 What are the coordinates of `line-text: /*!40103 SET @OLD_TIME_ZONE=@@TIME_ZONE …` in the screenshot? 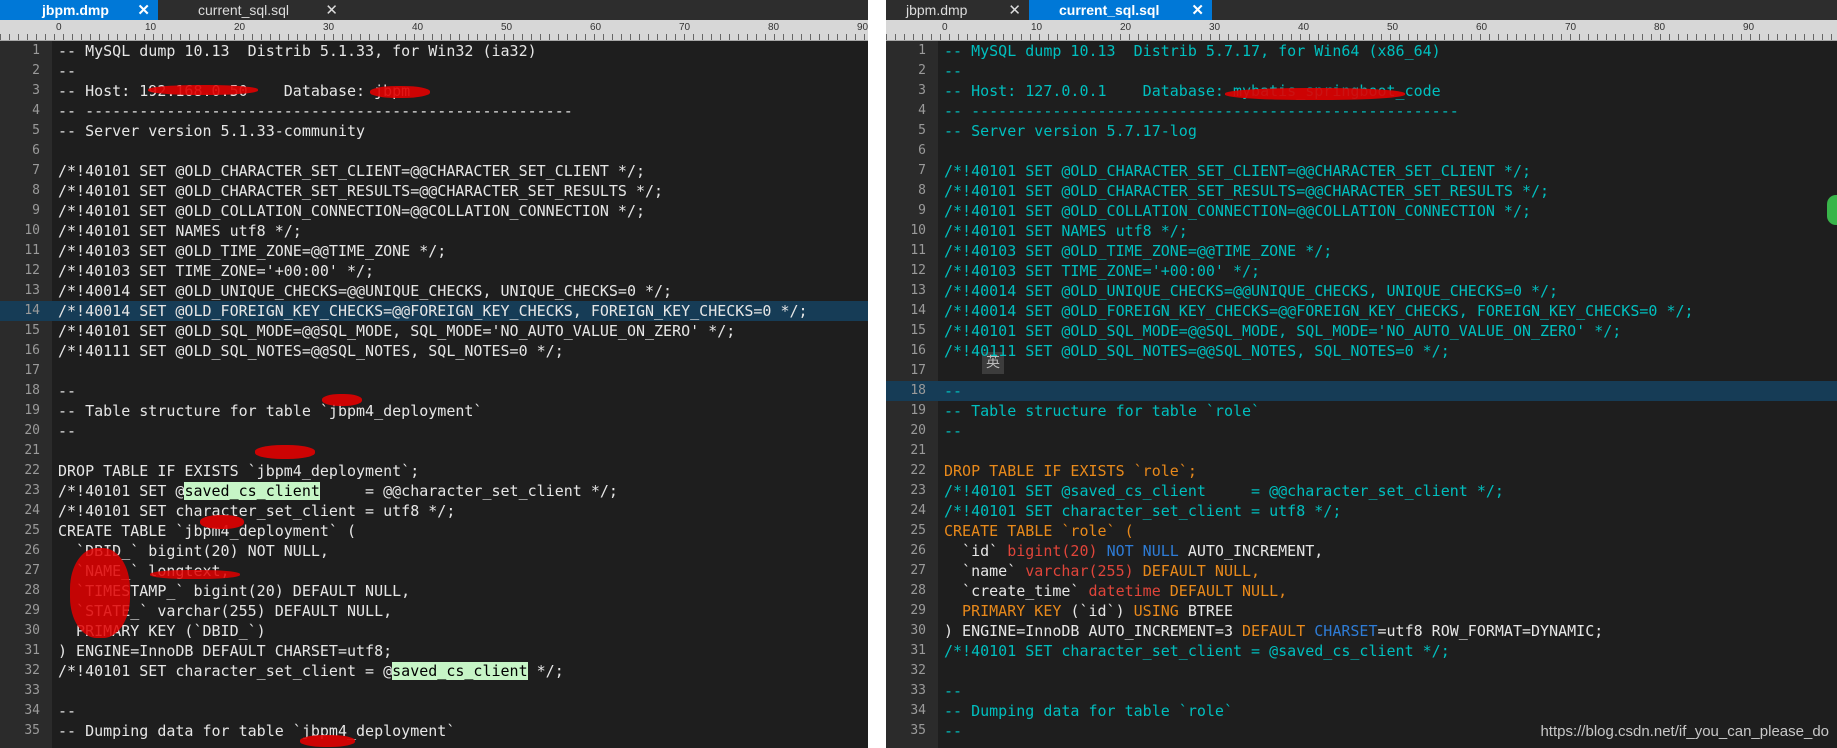 It's located at (1138, 251).